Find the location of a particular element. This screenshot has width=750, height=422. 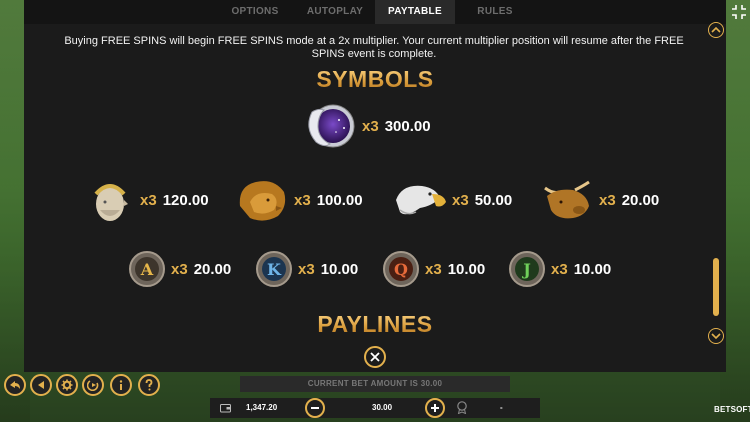

minus-icon is located at coordinates (315, 408).